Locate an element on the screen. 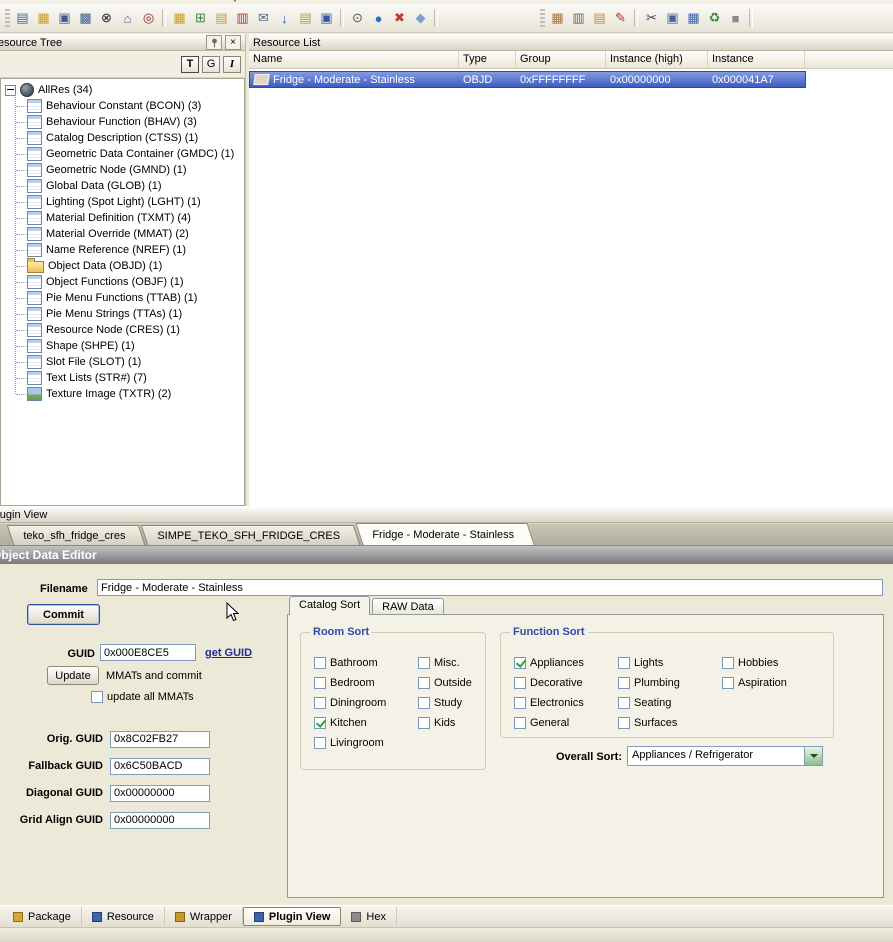 Image resolution: width=893 pixels, height=942 pixels. save-package-icon: ▣ is located at coordinates (64, 18).